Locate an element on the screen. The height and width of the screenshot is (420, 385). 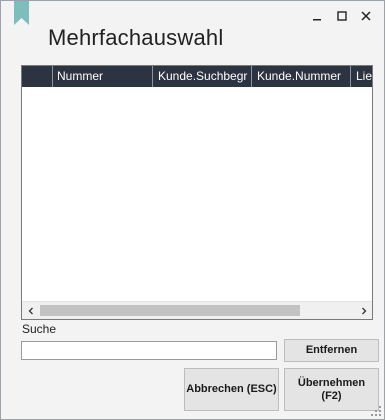
chevron-left-icon is located at coordinates (30, 310).